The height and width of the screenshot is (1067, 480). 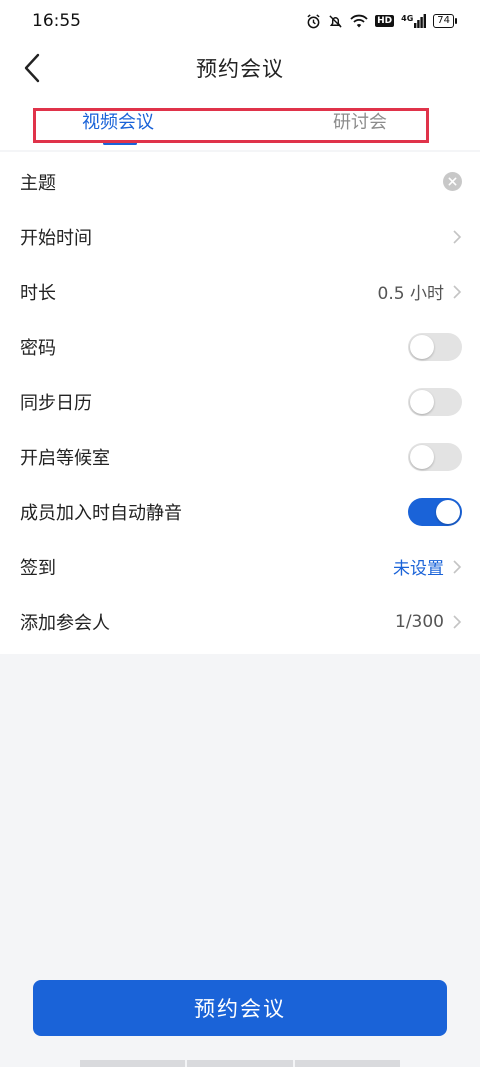 I want to click on hd-icon: HD, so click(x=385, y=21).